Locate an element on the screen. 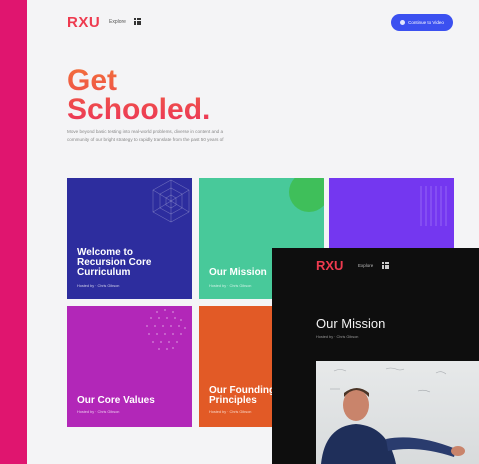  hero-title-line2: Schooled. is located at coordinates (139, 109).